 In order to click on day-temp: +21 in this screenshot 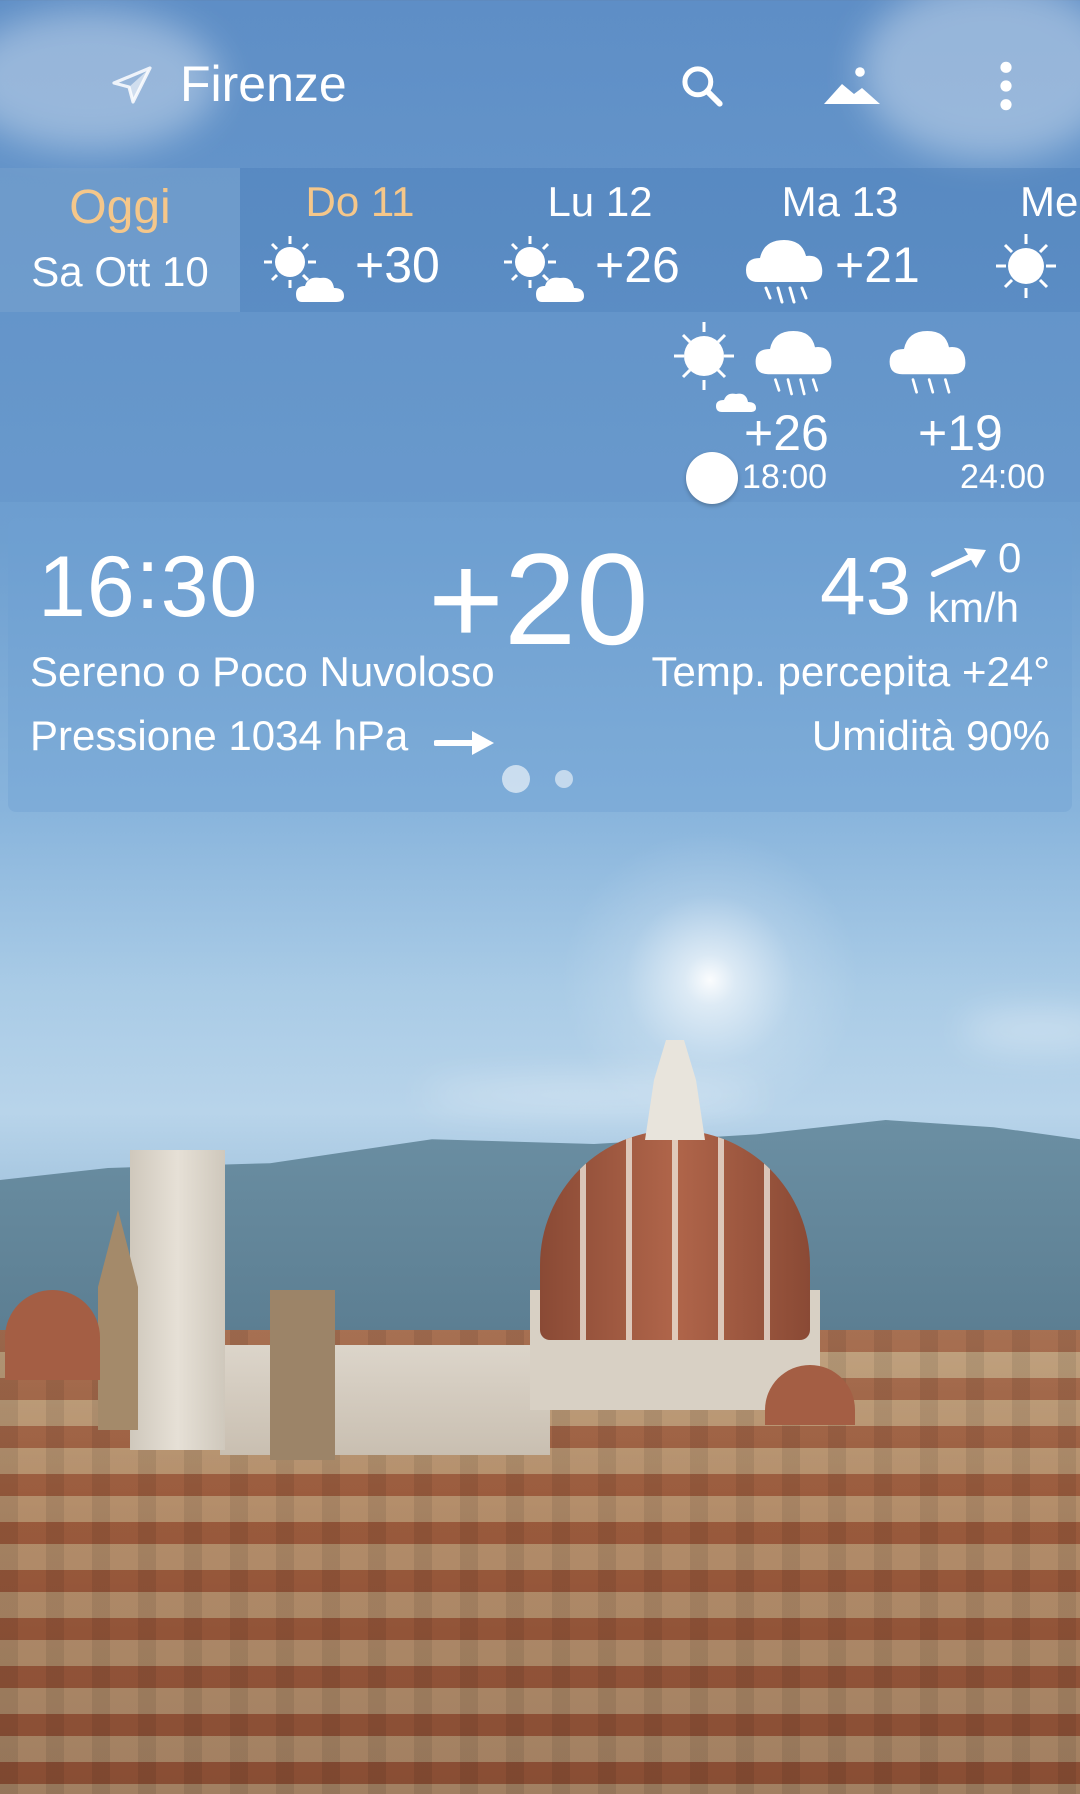, I will do `click(877, 265)`.